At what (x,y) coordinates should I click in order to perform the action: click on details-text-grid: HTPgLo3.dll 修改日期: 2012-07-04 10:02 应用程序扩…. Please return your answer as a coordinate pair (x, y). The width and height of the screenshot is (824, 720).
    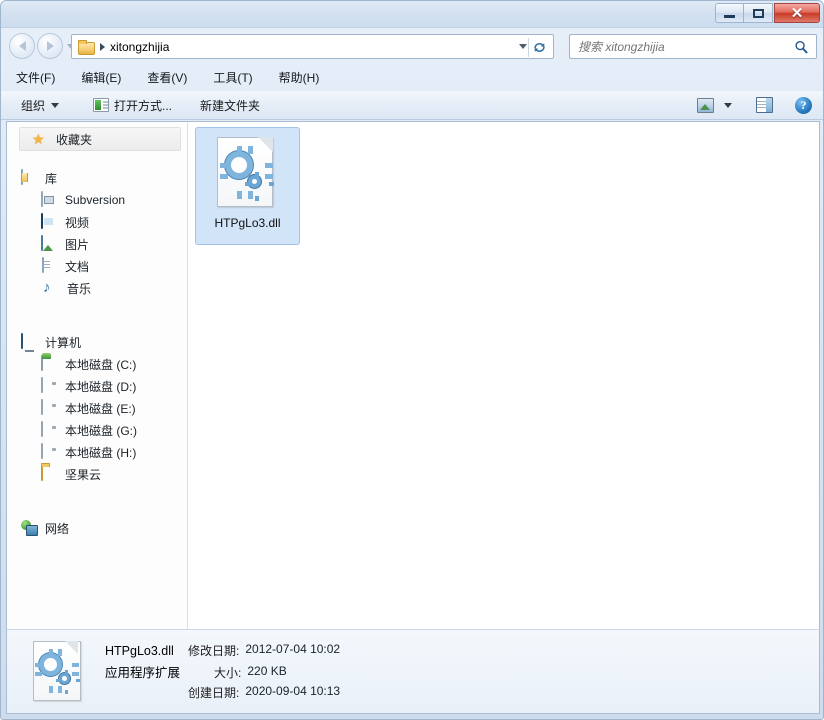
    Looking at the image, I should click on (222, 671).